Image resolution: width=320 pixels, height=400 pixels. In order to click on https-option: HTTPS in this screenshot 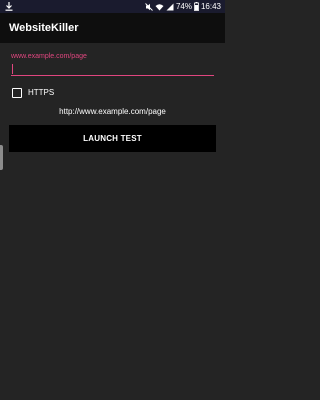, I will do `click(33, 92)`.